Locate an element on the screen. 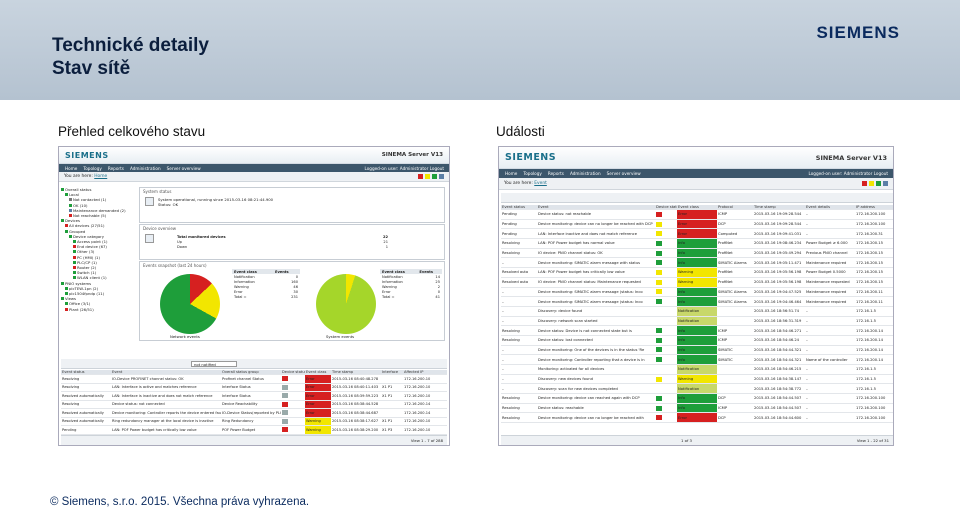  system-status-title: System status is located at coordinates (157, 191).